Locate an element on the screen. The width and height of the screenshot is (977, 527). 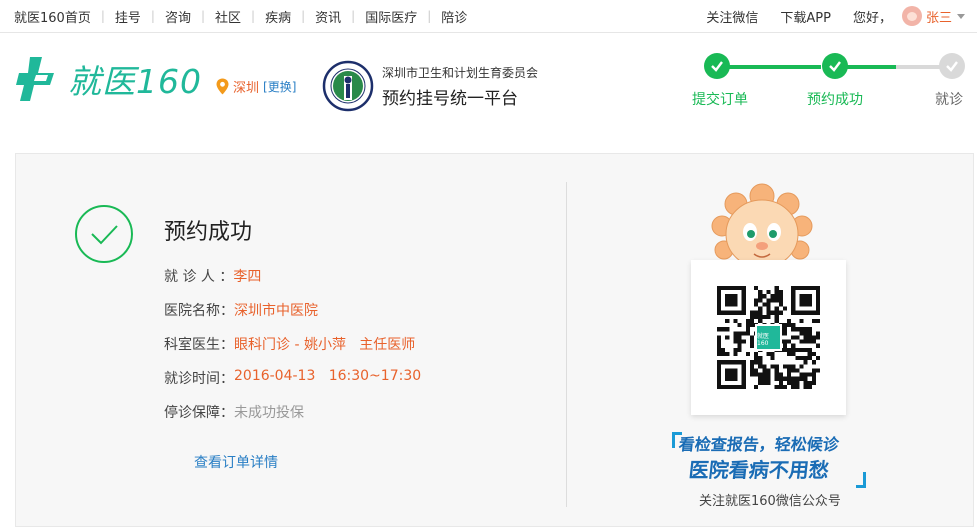
city-name: 深圳 is located at coordinates (246, 88).